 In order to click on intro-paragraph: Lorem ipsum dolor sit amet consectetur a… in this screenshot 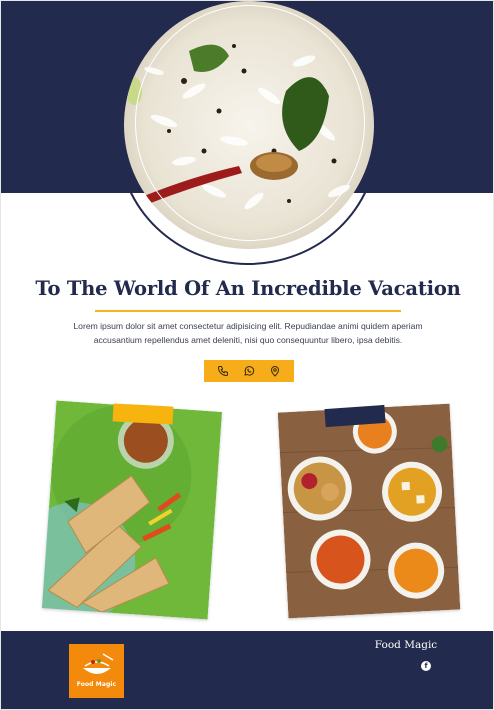, I will do `click(248, 333)`.